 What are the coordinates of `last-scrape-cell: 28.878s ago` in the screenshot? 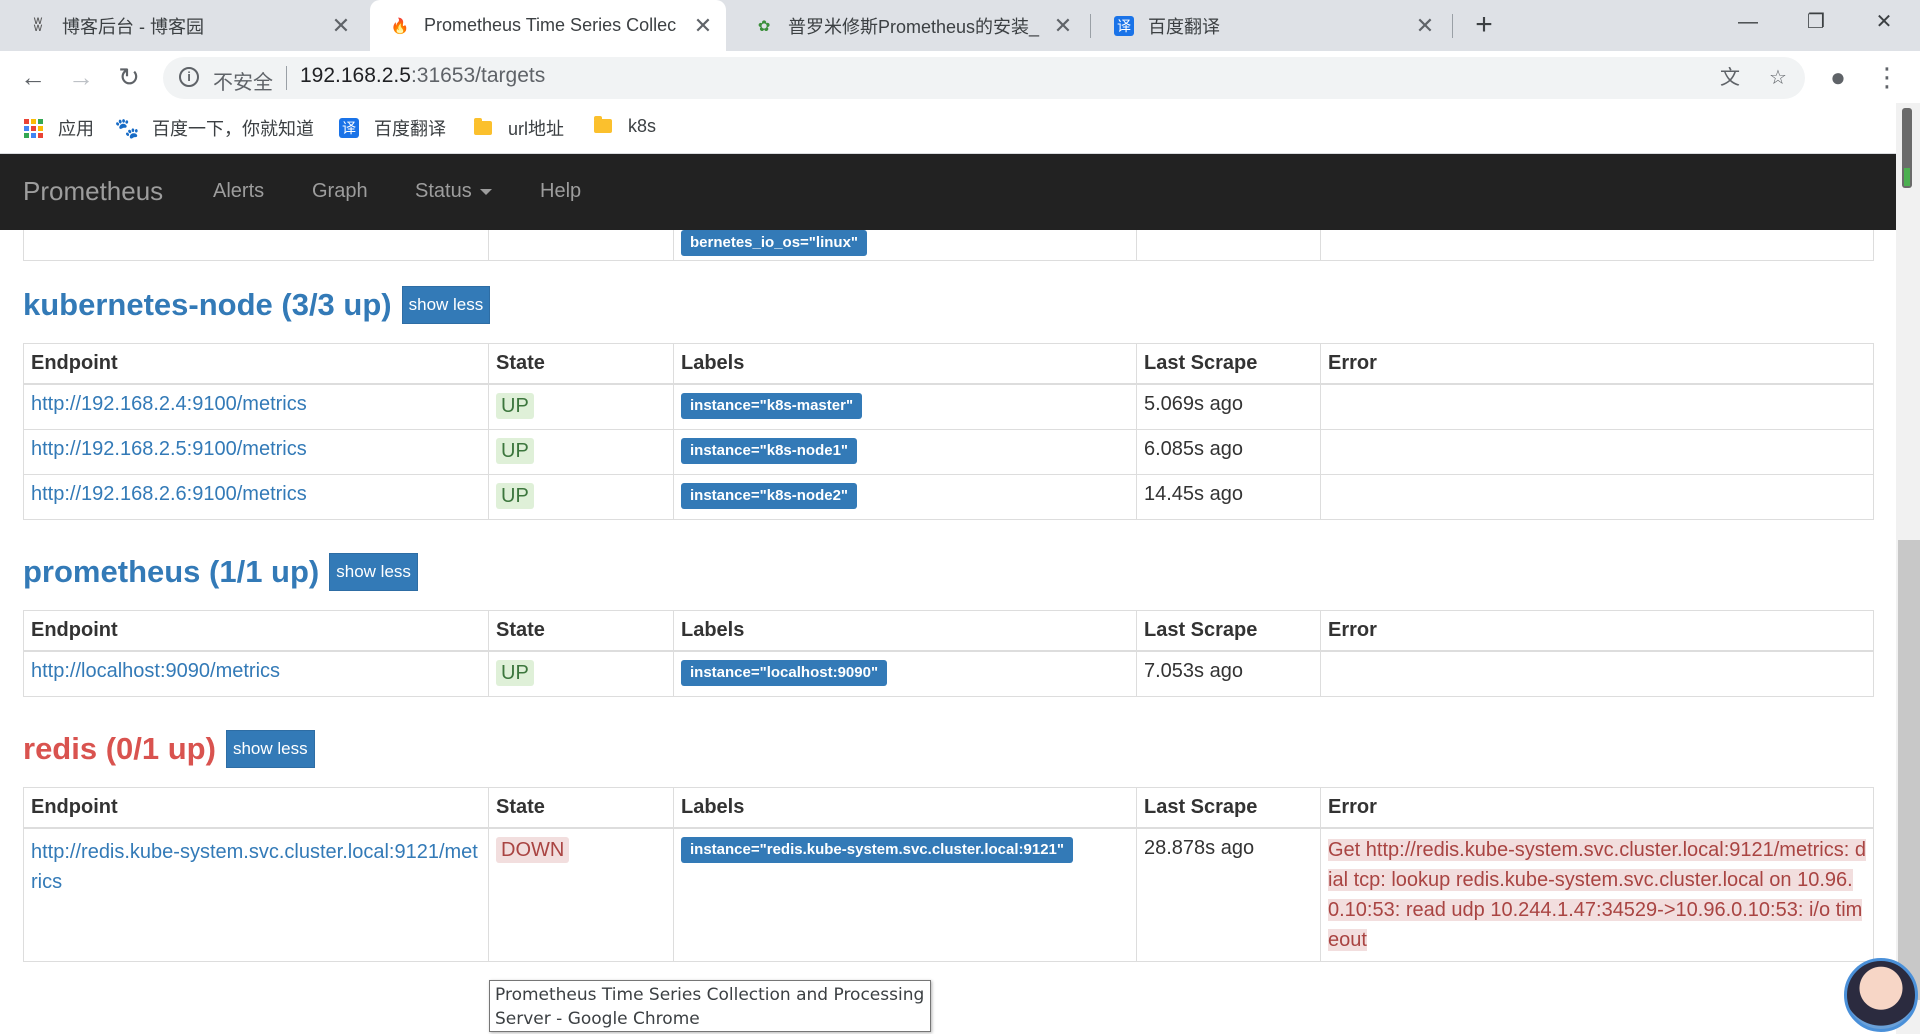 It's located at (1228, 894).